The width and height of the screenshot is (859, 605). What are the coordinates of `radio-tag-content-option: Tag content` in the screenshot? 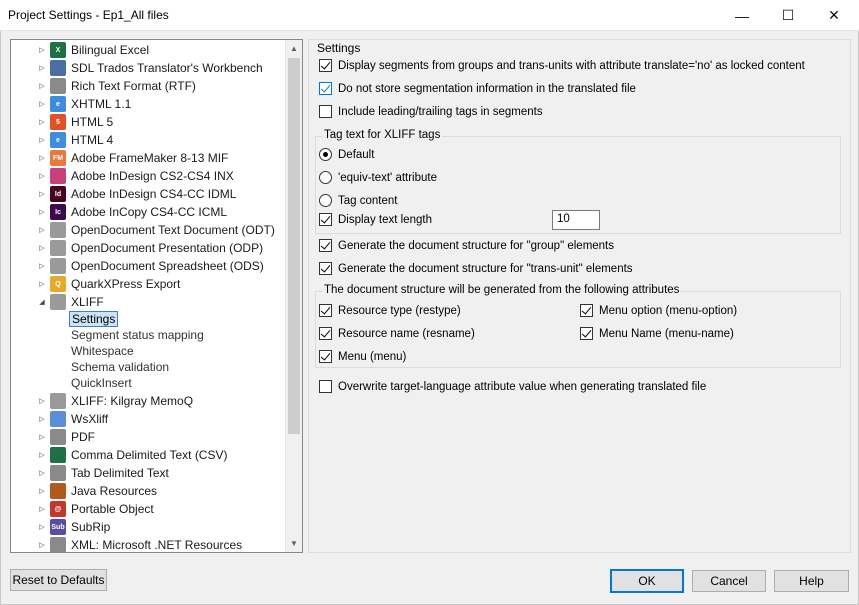 It's located at (358, 200).